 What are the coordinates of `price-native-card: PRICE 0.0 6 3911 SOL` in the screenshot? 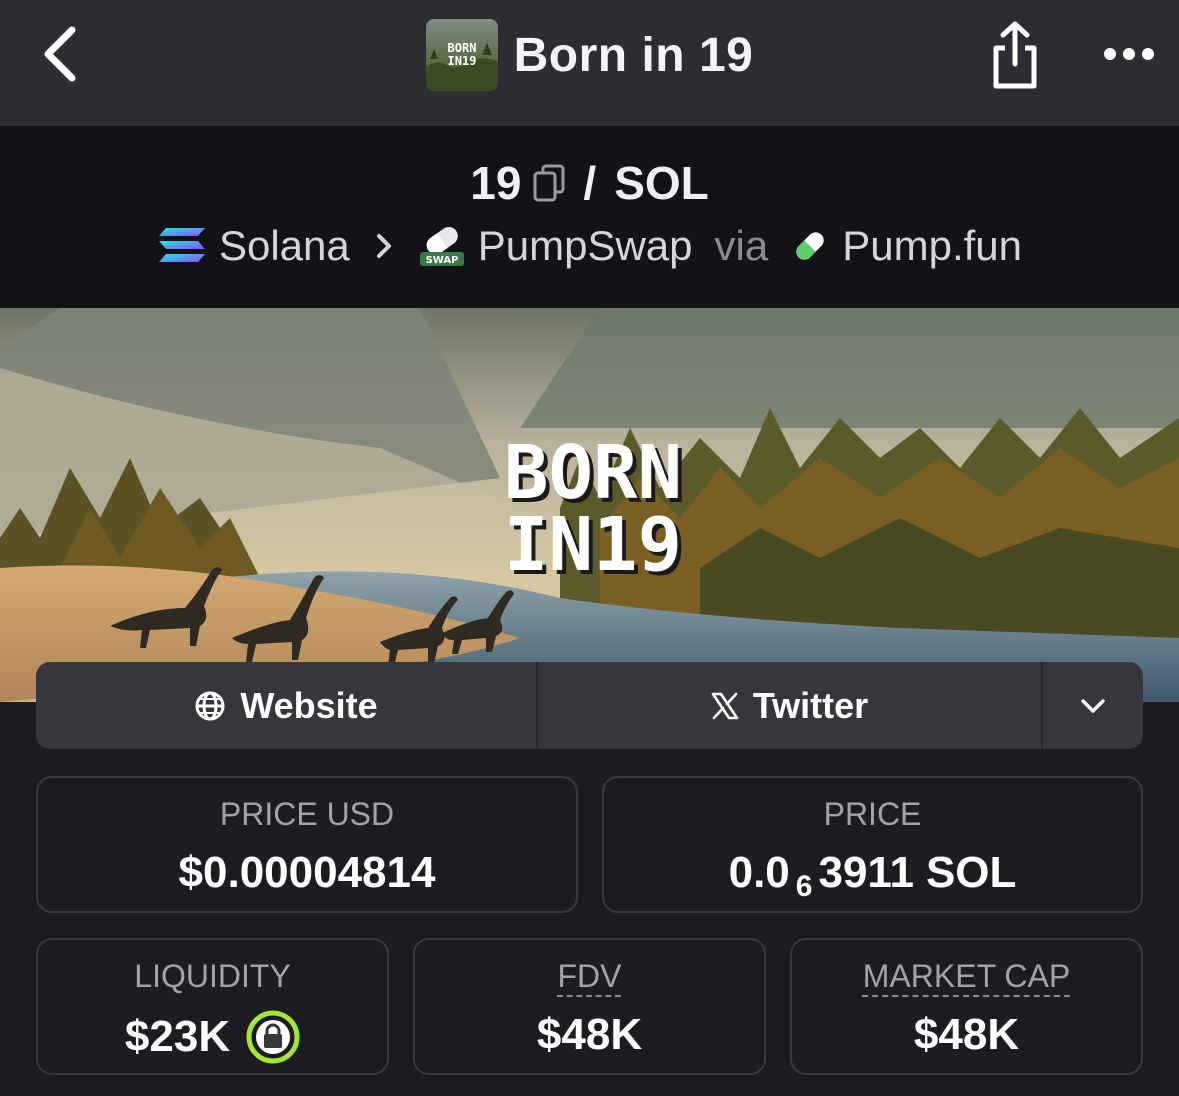 It's located at (872, 844).